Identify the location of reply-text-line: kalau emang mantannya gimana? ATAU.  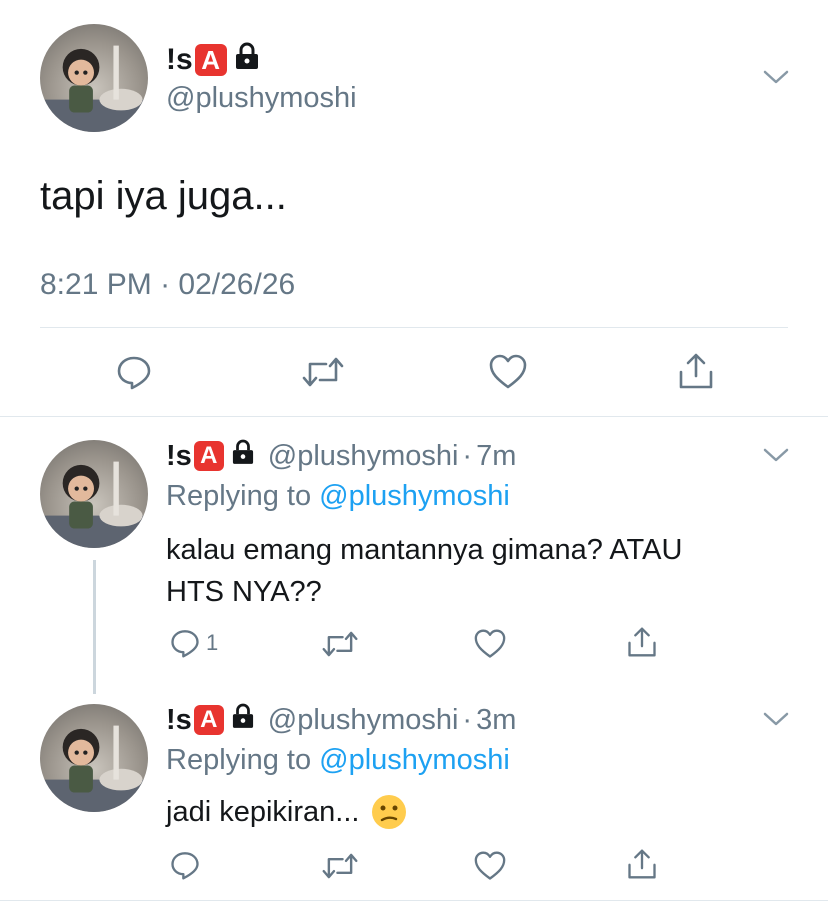
(424, 550).